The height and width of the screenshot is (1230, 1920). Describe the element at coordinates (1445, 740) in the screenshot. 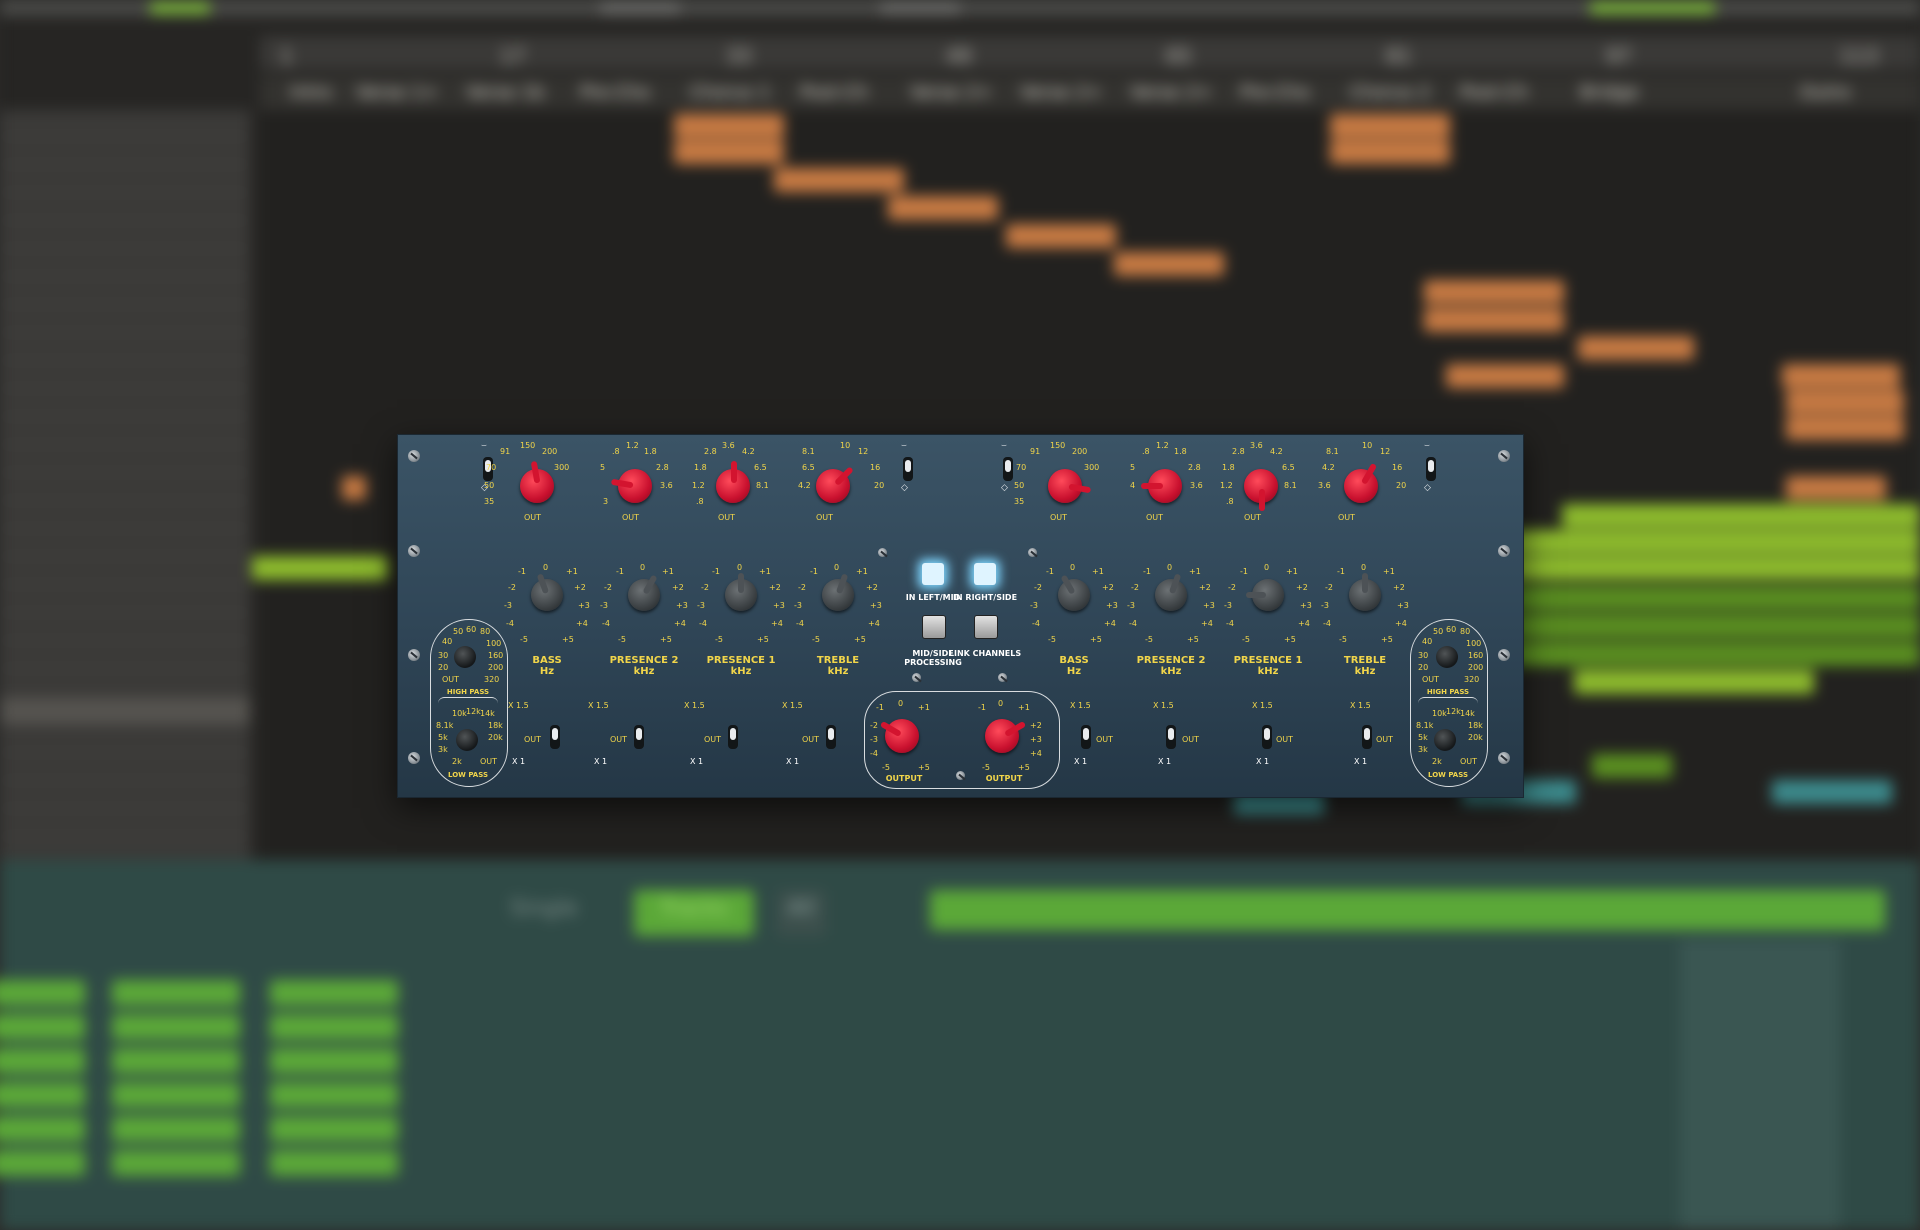

I see `right-low-pass-knob` at that location.